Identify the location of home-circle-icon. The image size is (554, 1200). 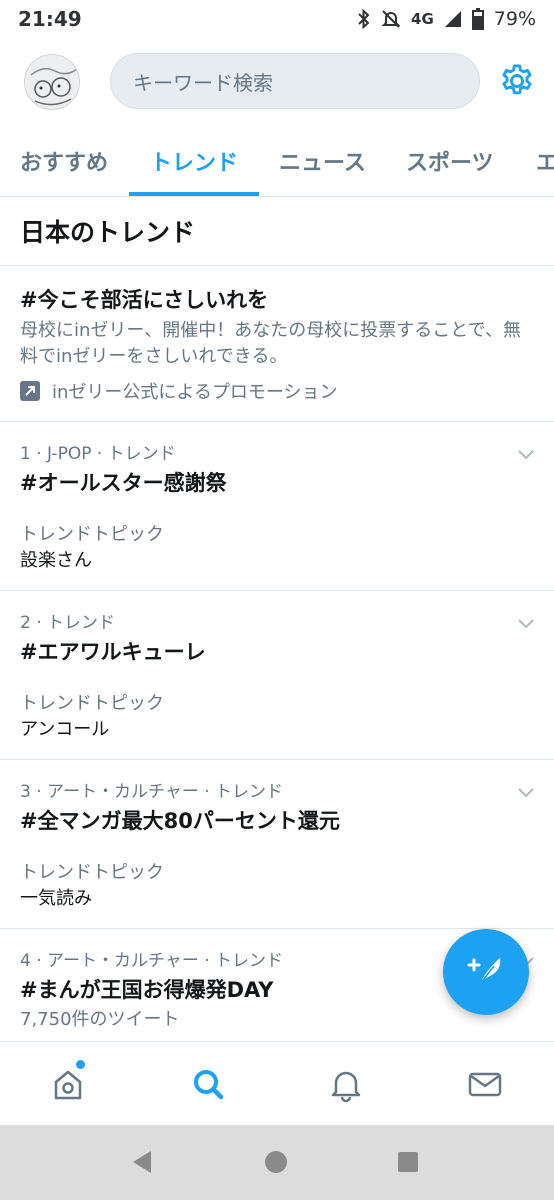
(276, 1162).